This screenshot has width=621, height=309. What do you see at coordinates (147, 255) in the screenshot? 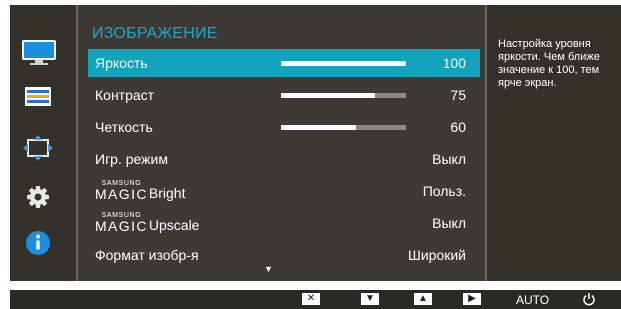
I see `menu-item-label: Формат изобр-я` at bounding box center [147, 255].